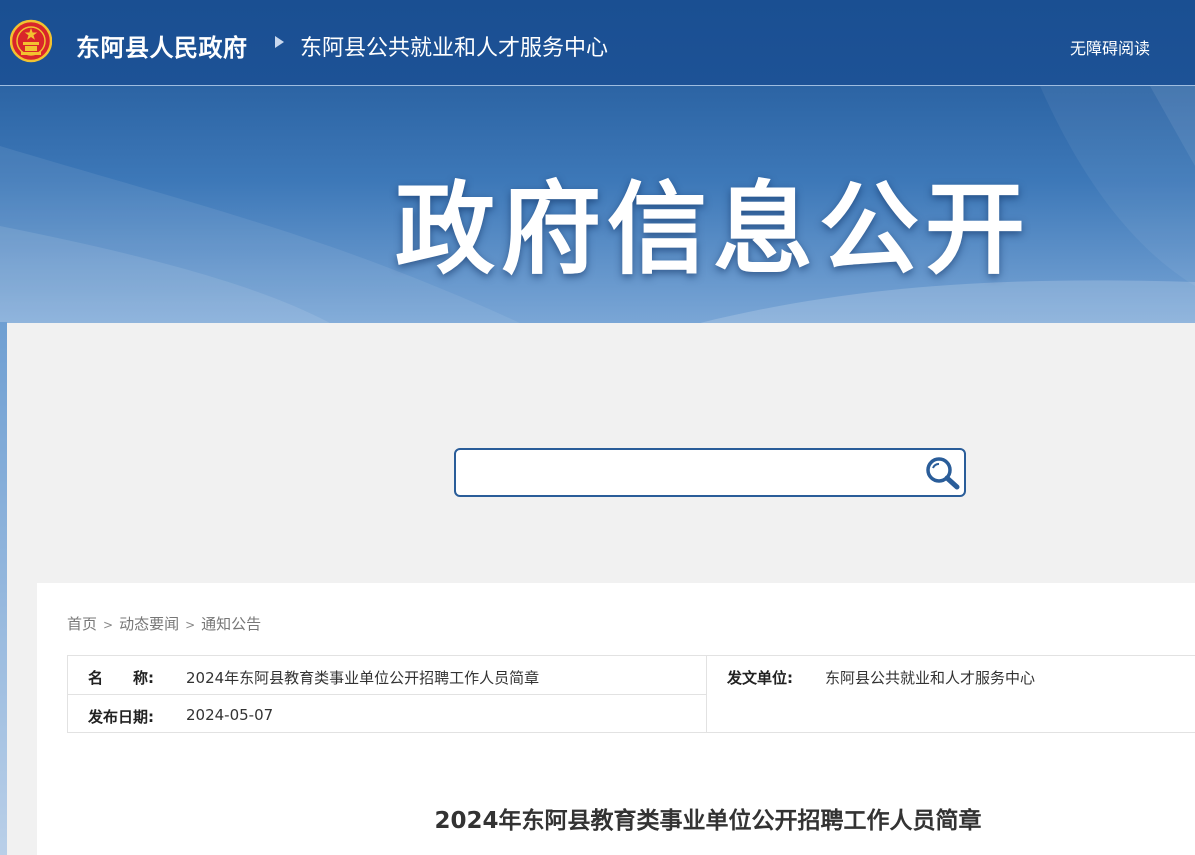  What do you see at coordinates (1110, 47) in the screenshot?
I see `accessibility-reading-link: 无障碍阅读` at bounding box center [1110, 47].